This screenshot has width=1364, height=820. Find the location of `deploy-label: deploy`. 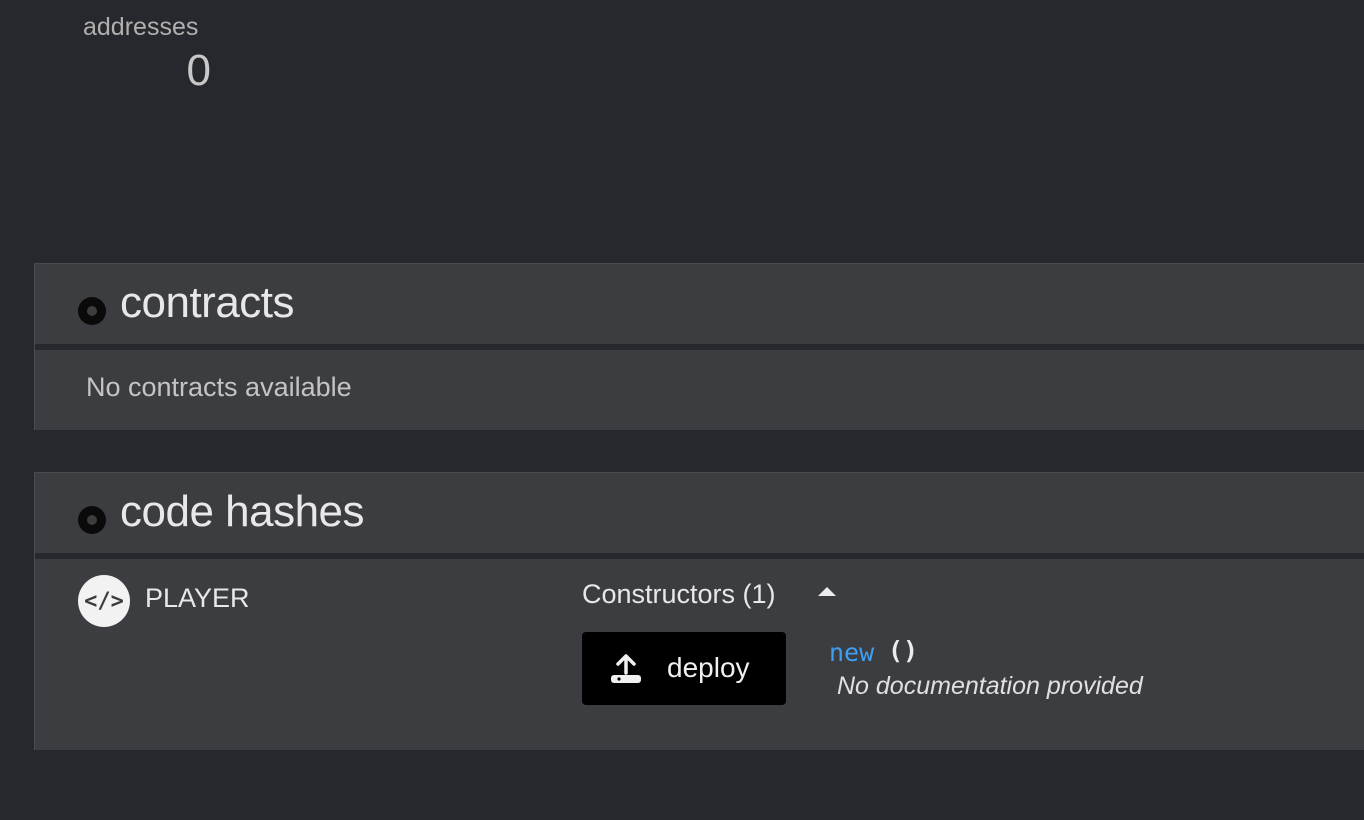

deploy-label: deploy is located at coordinates (708, 667).